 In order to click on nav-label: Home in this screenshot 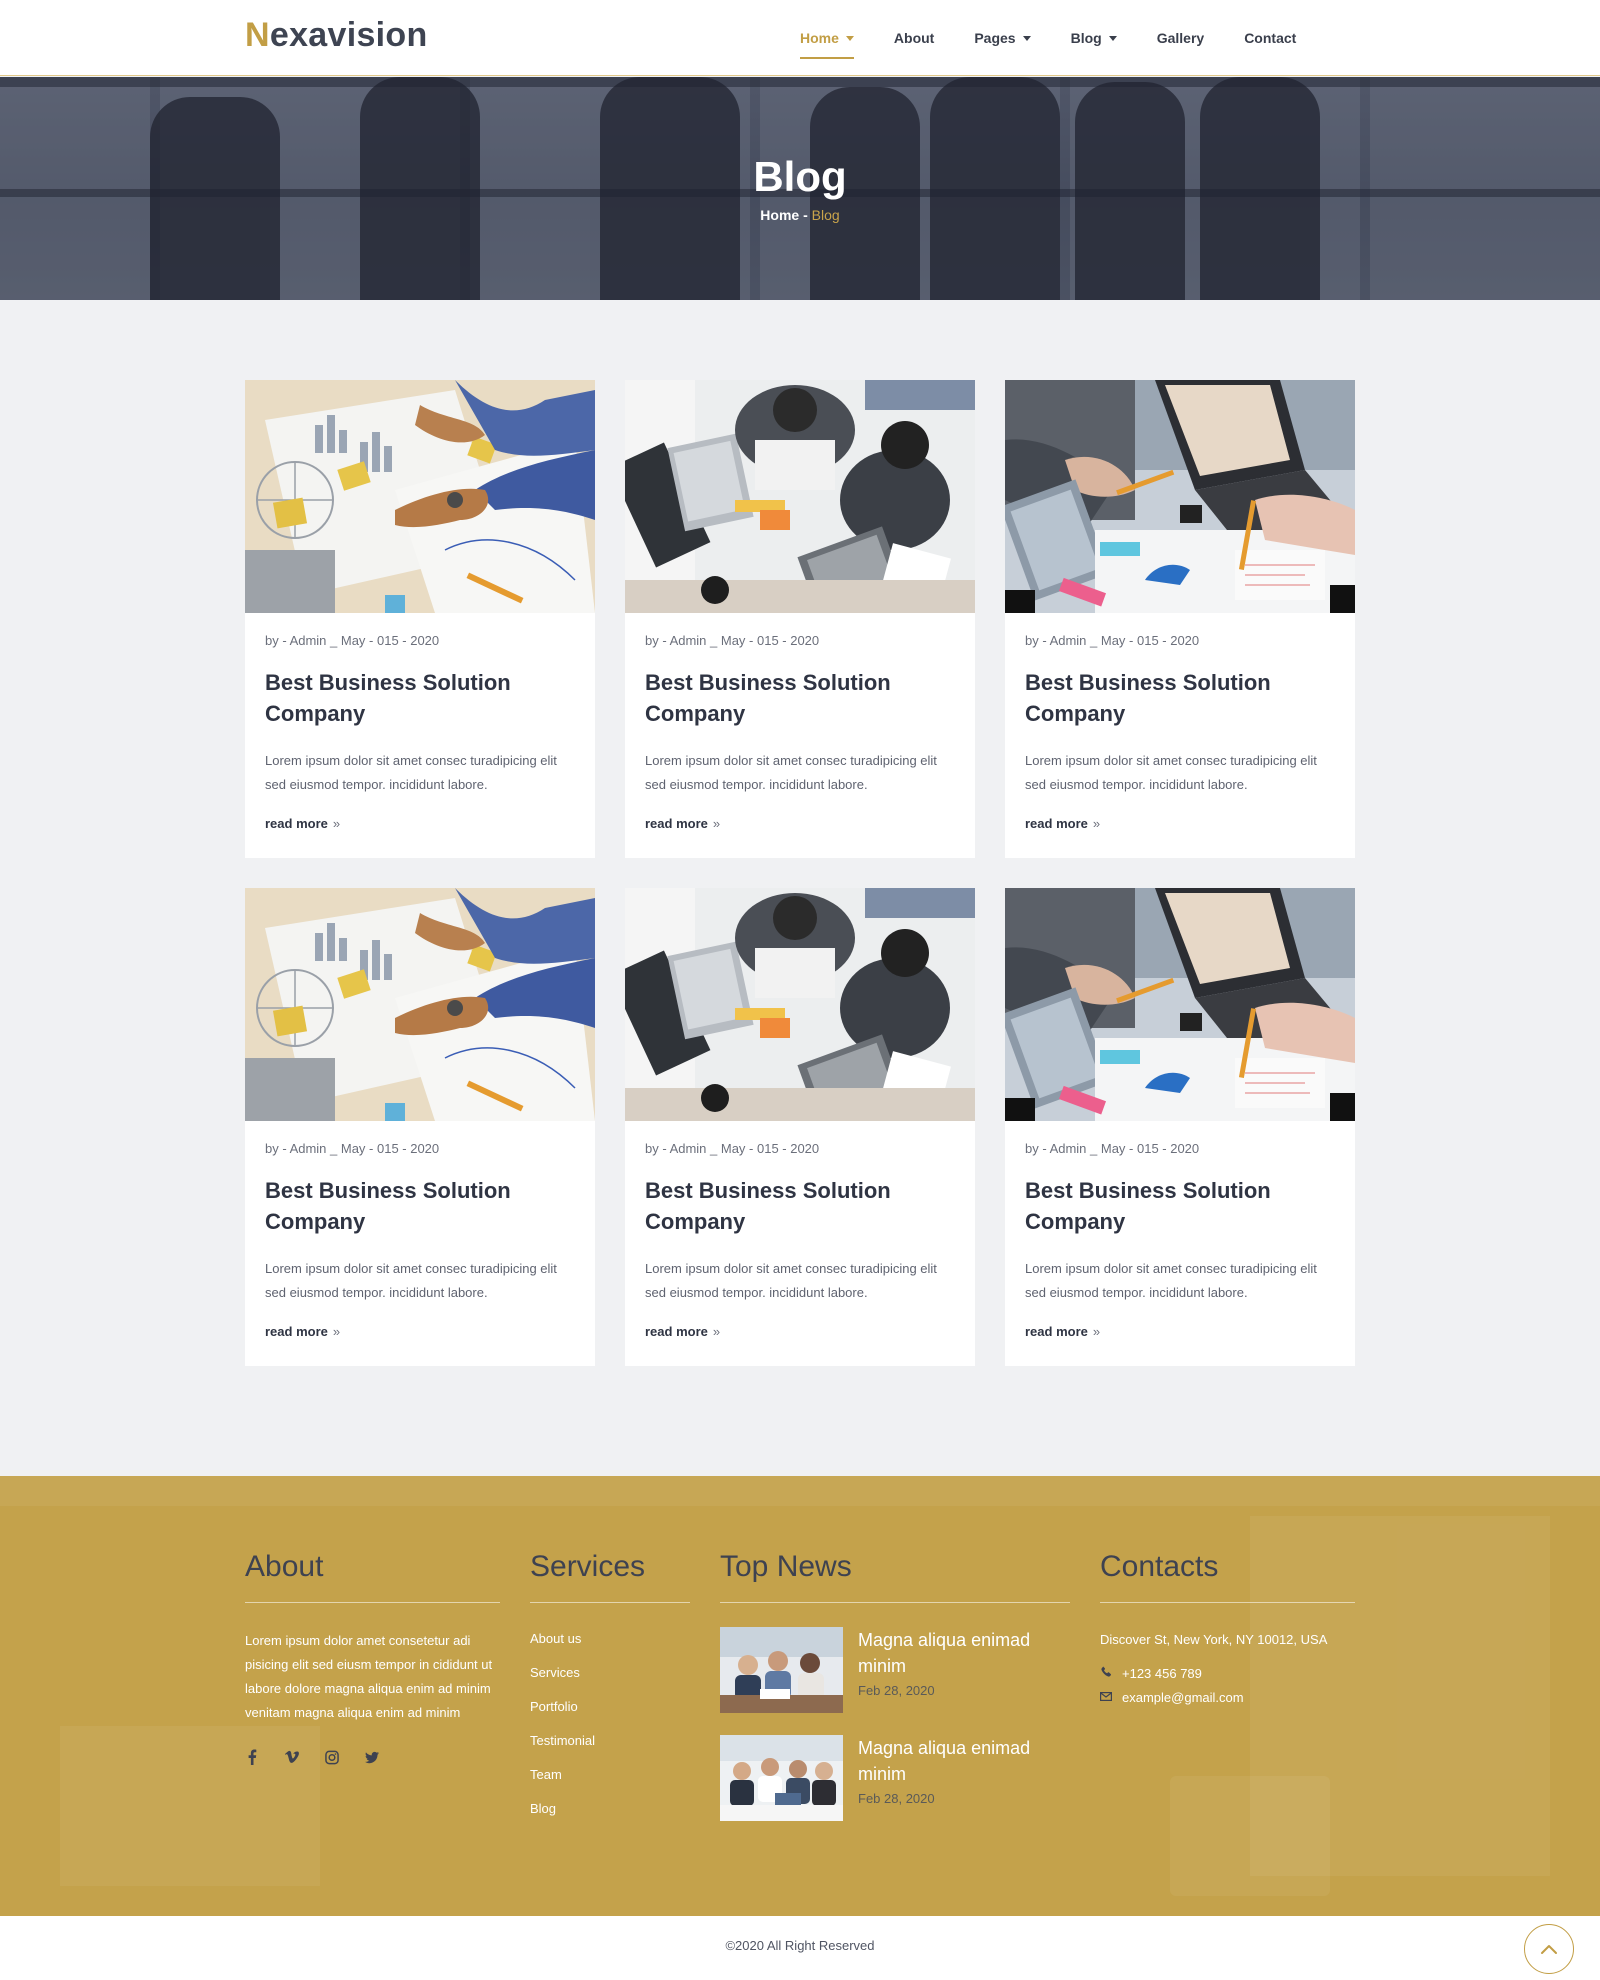, I will do `click(819, 38)`.